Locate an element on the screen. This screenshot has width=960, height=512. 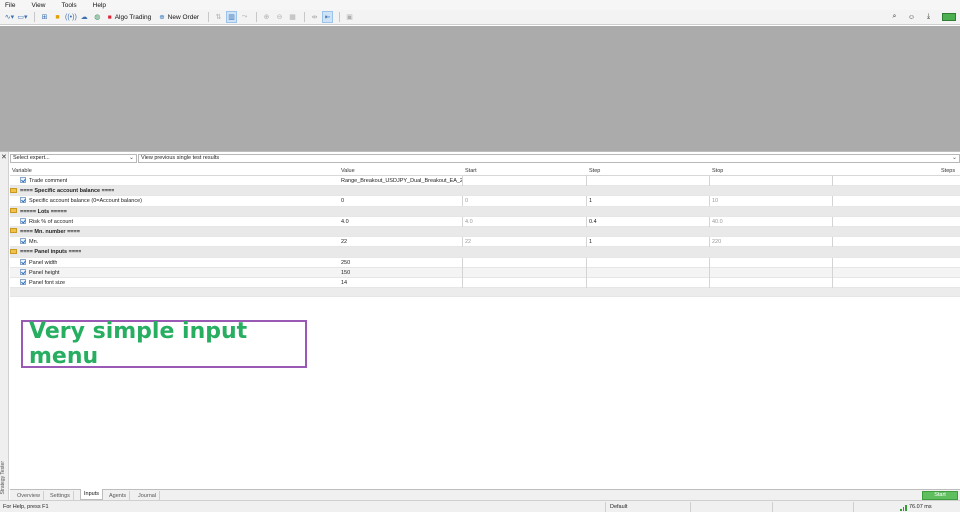
stop-cell: 10 is located at coordinates (770, 201).